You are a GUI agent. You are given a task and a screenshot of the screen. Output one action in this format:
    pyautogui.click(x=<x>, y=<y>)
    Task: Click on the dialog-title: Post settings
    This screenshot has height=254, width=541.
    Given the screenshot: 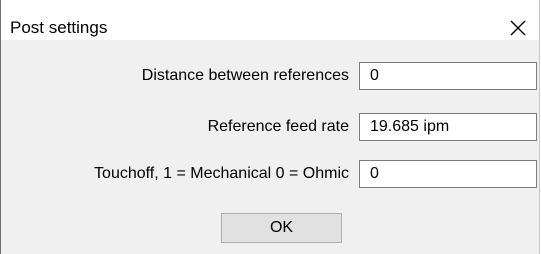 What is the action you would take?
    pyautogui.click(x=59, y=27)
    